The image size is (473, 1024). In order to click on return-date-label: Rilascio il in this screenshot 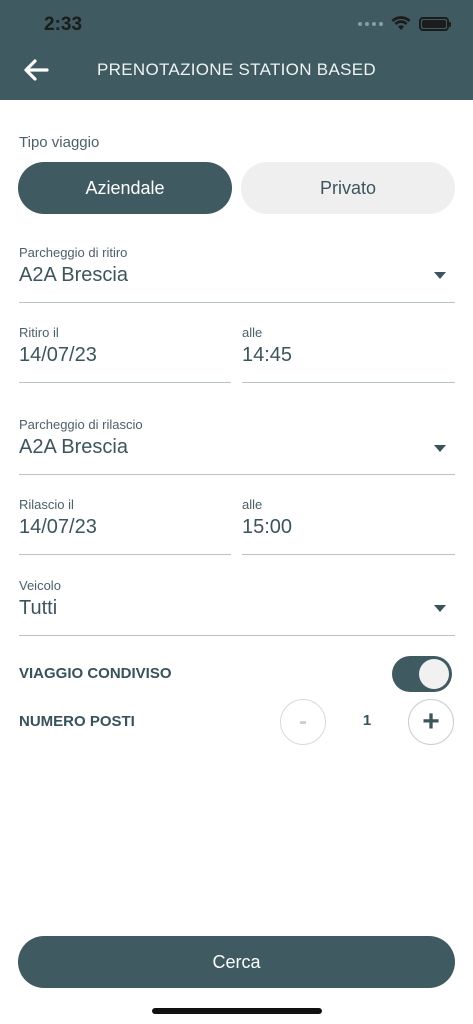, I will do `click(46, 504)`.